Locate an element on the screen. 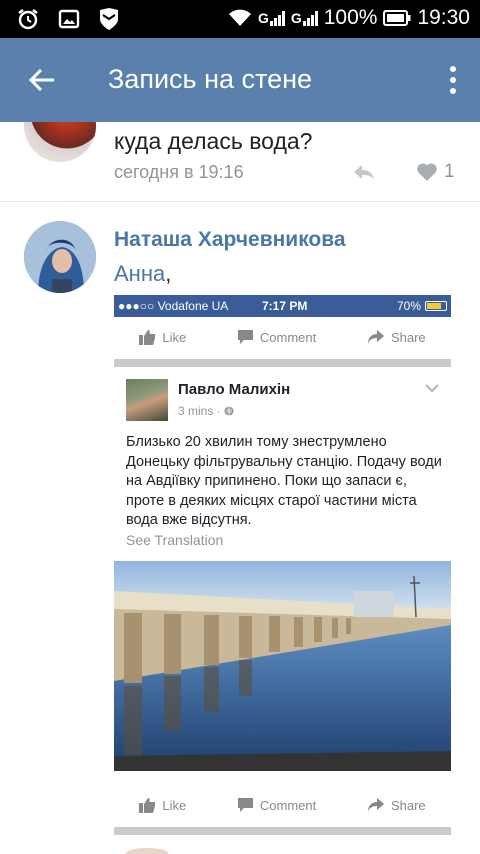 The height and width of the screenshot is (854, 480). chevron-down-icon is located at coordinates (432, 388).